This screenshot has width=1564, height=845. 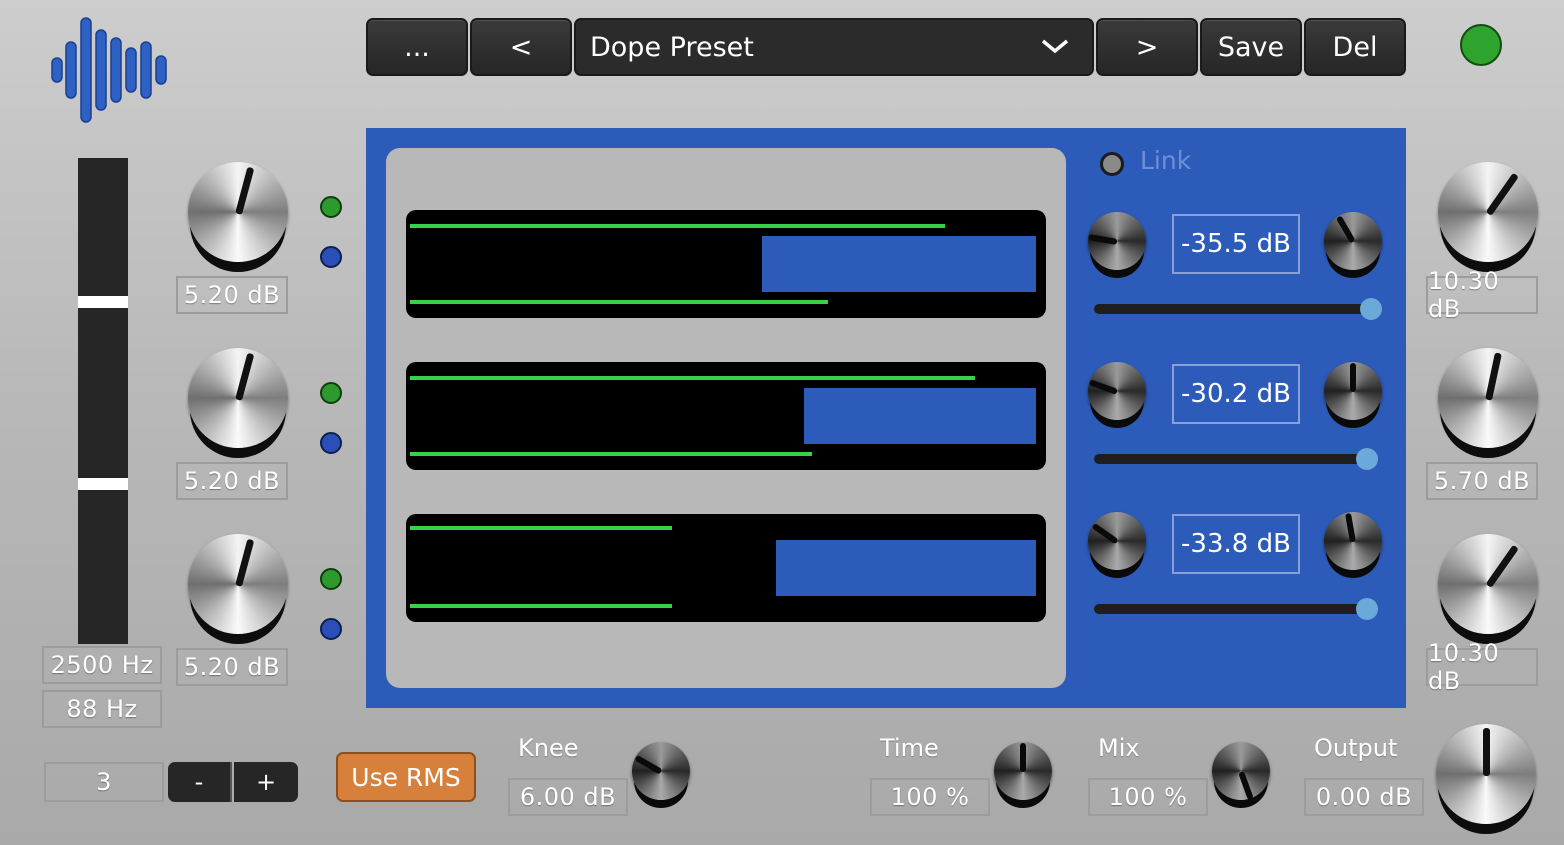 I want to click on delete-button: Del, so click(x=1355, y=47).